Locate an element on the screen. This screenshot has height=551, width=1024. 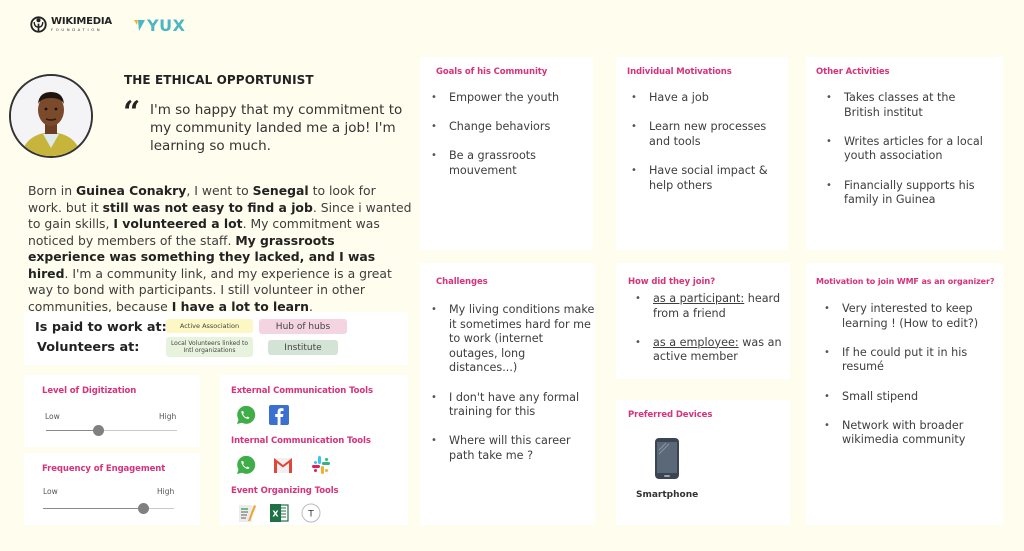
join-method-label: as a participant: is located at coordinates (699, 298).